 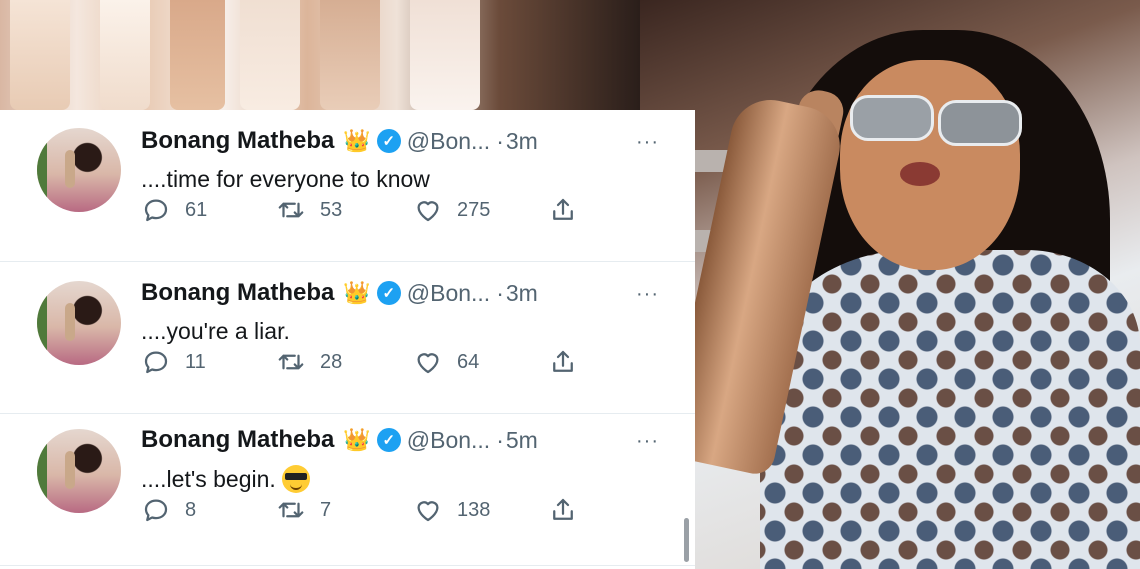 I want to click on reply-count: 8, so click(x=191, y=509).